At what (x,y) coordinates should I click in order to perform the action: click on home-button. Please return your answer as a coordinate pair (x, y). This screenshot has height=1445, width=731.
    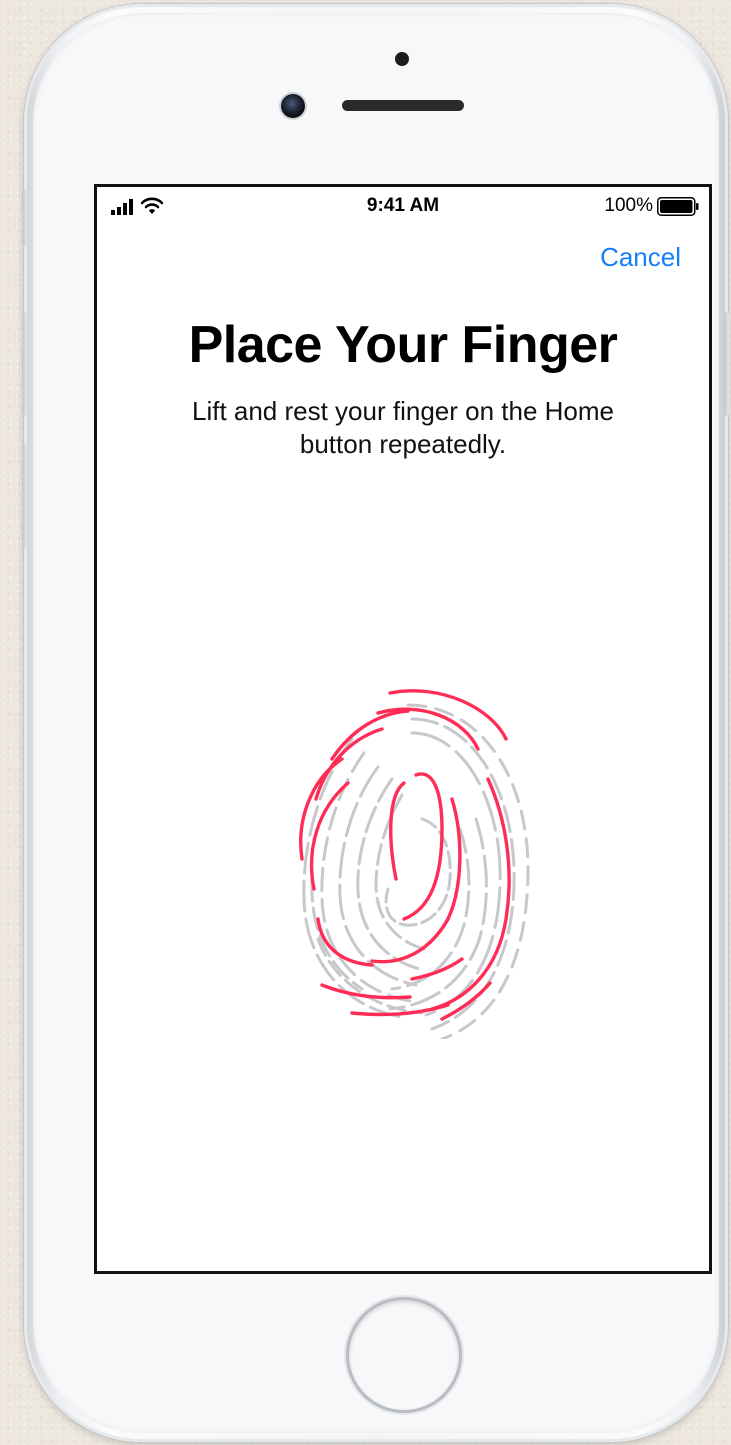
    Looking at the image, I should click on (404, 1355).